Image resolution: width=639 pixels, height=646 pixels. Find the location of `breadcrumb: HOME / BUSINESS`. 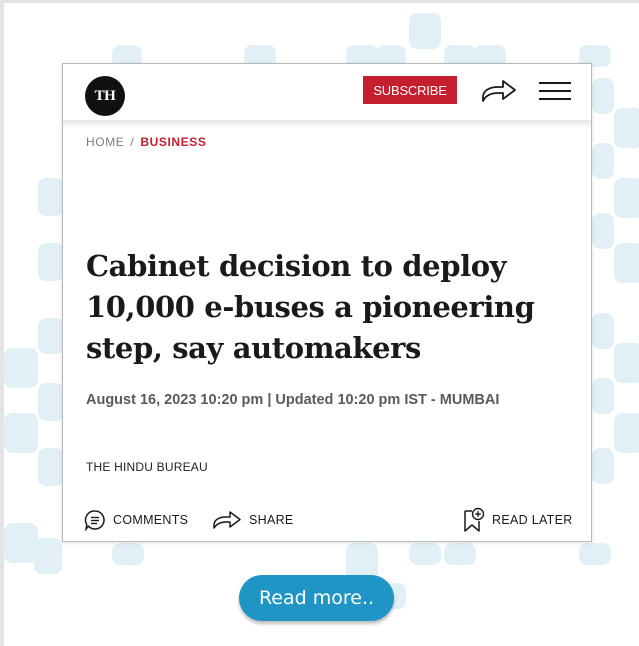

breadcrumb: HOME / BUSINESS is located at coordinates (146, 142).